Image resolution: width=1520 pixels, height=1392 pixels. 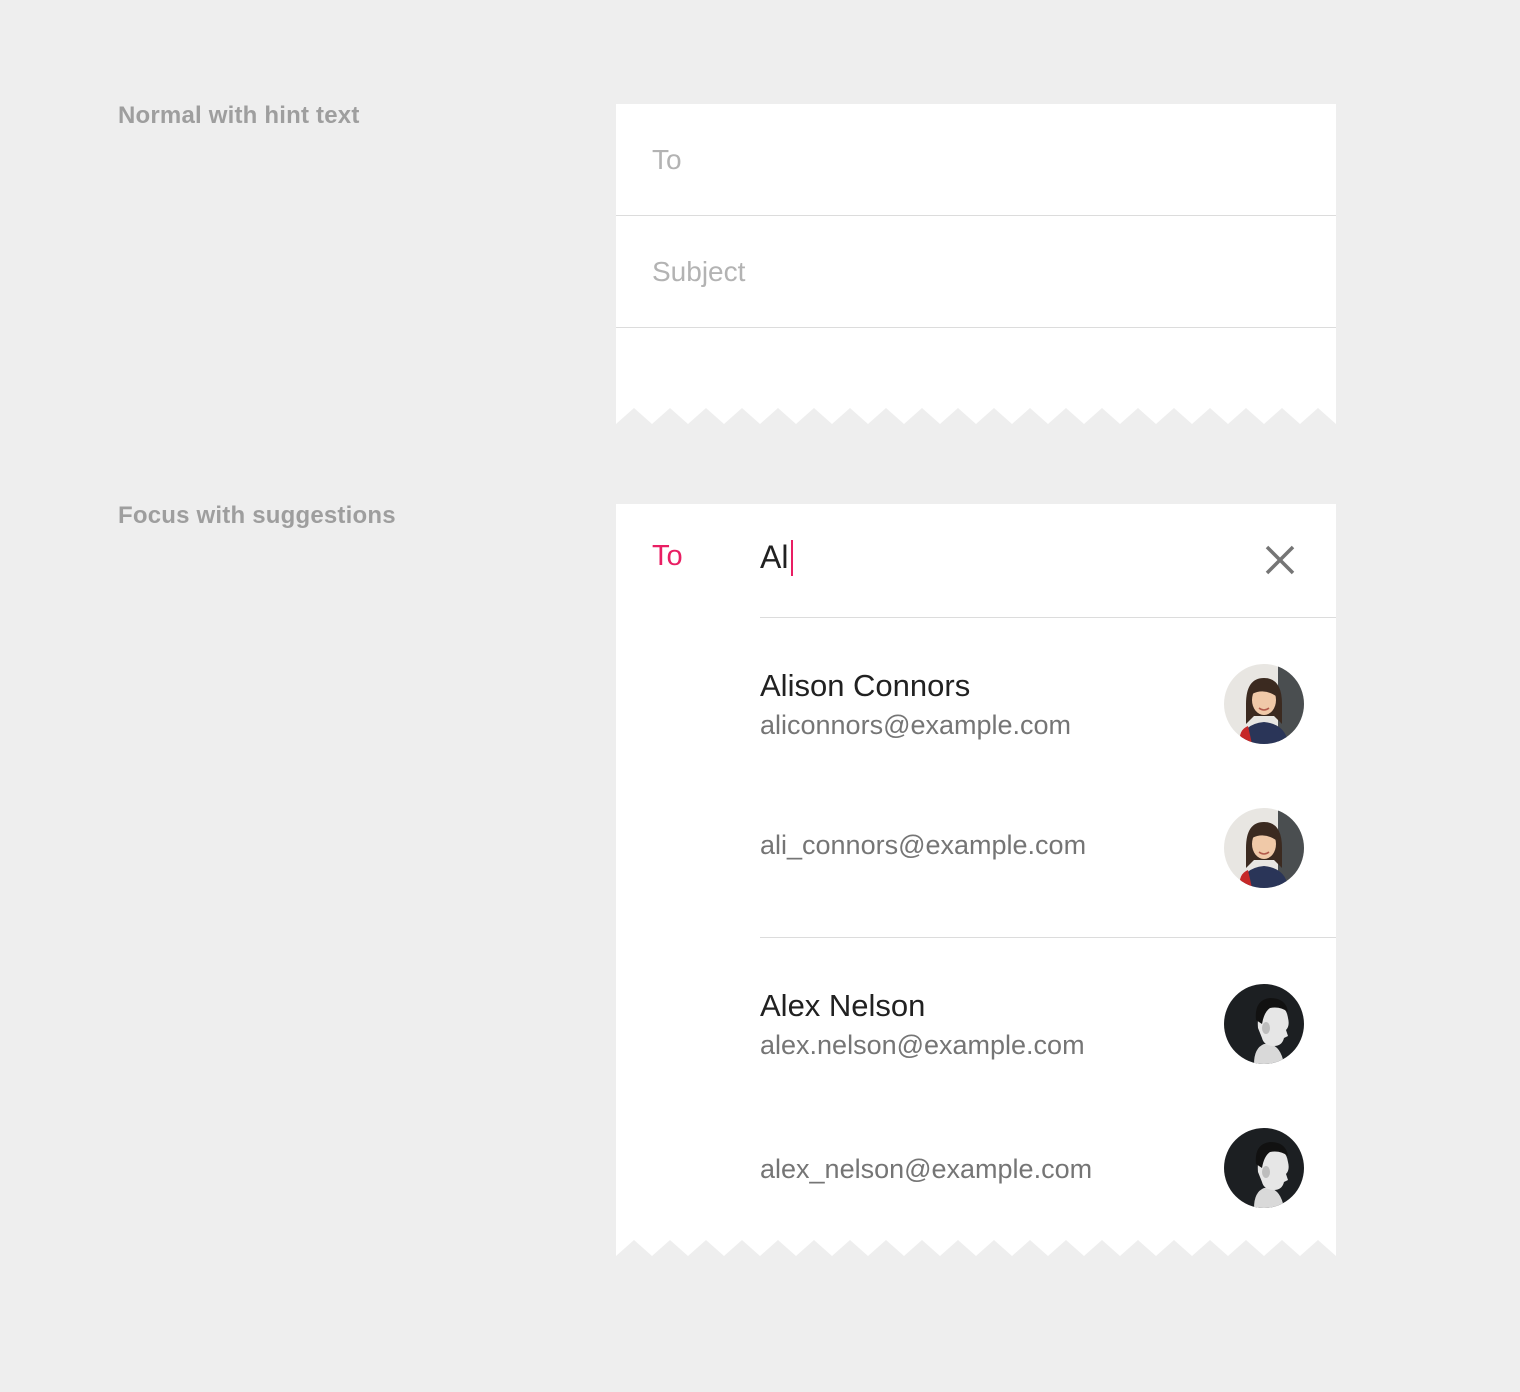 What do you see at coordinates (972, 160) in the screenshot?
I see `to-input` at bounding box center [972, 160].